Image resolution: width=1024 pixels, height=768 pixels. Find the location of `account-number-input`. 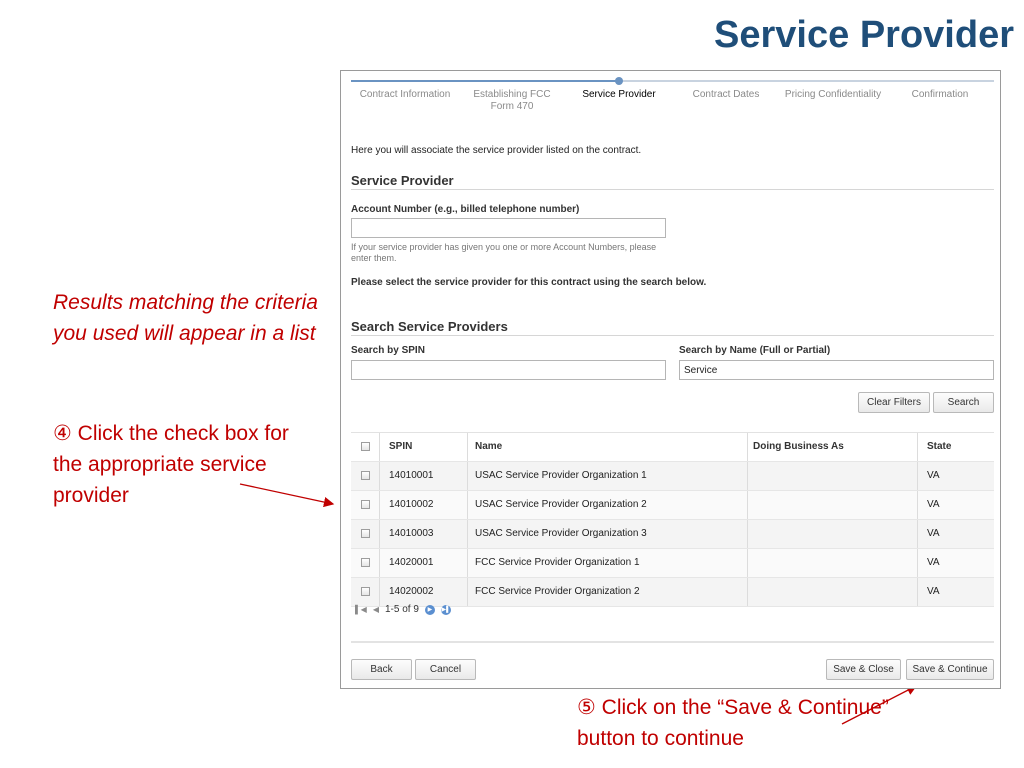

account-number-input is located at coordinates (508, 228).